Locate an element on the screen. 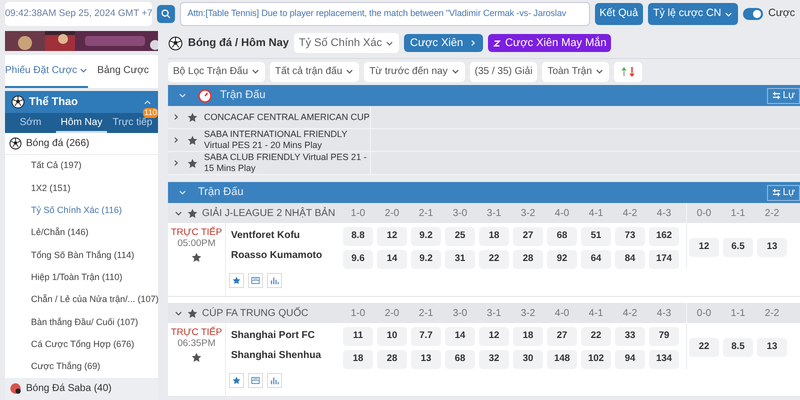 This screenshot has width=800, height=400. search-button is located at coordinates (166, 14).